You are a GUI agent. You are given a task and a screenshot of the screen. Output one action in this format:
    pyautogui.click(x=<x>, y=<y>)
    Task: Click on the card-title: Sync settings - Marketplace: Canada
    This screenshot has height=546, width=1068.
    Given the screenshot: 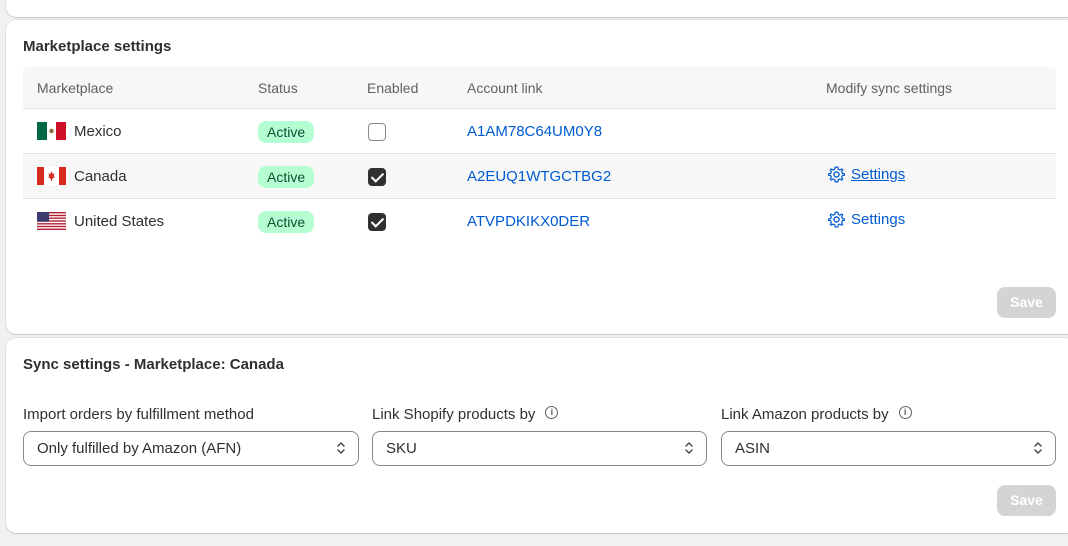 What is the action you would take?
    pyautogui.click(x=153, y=364)
    